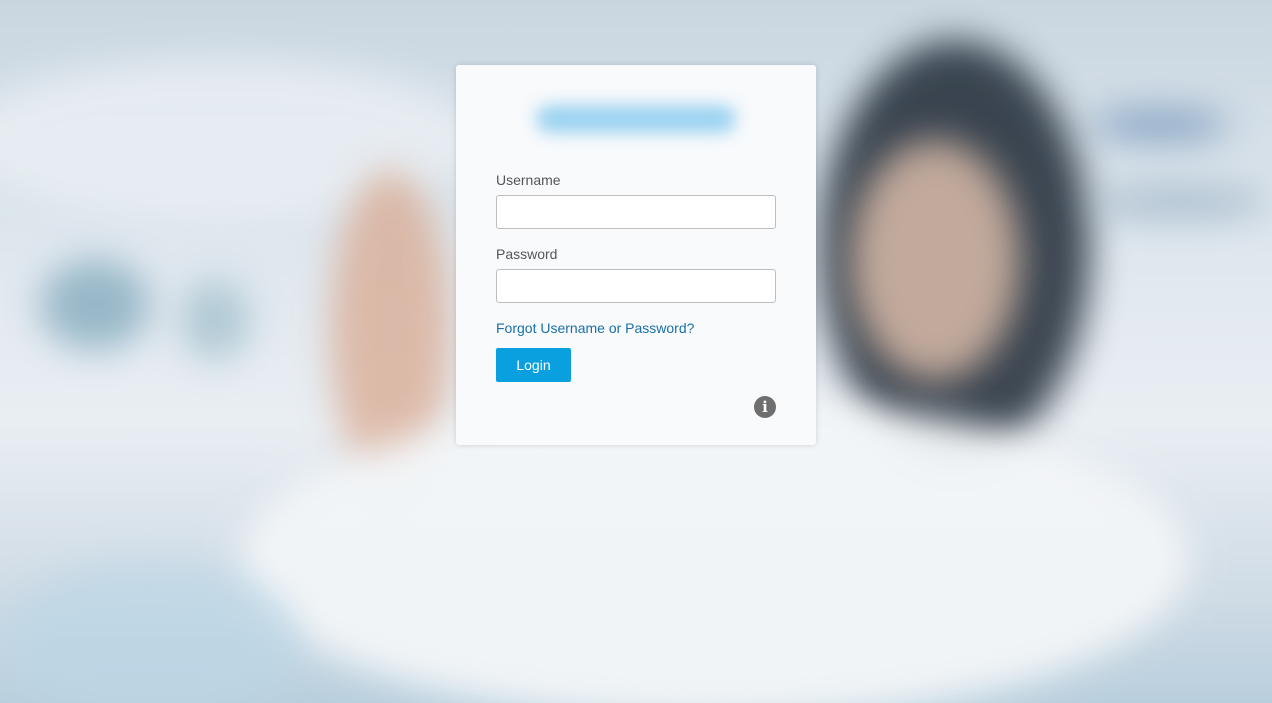 The height and width of the screenshot is (703, 1272). Describe the element at coordinates (533, 365) in the screenshot. I see `login-button: Login` at that location.